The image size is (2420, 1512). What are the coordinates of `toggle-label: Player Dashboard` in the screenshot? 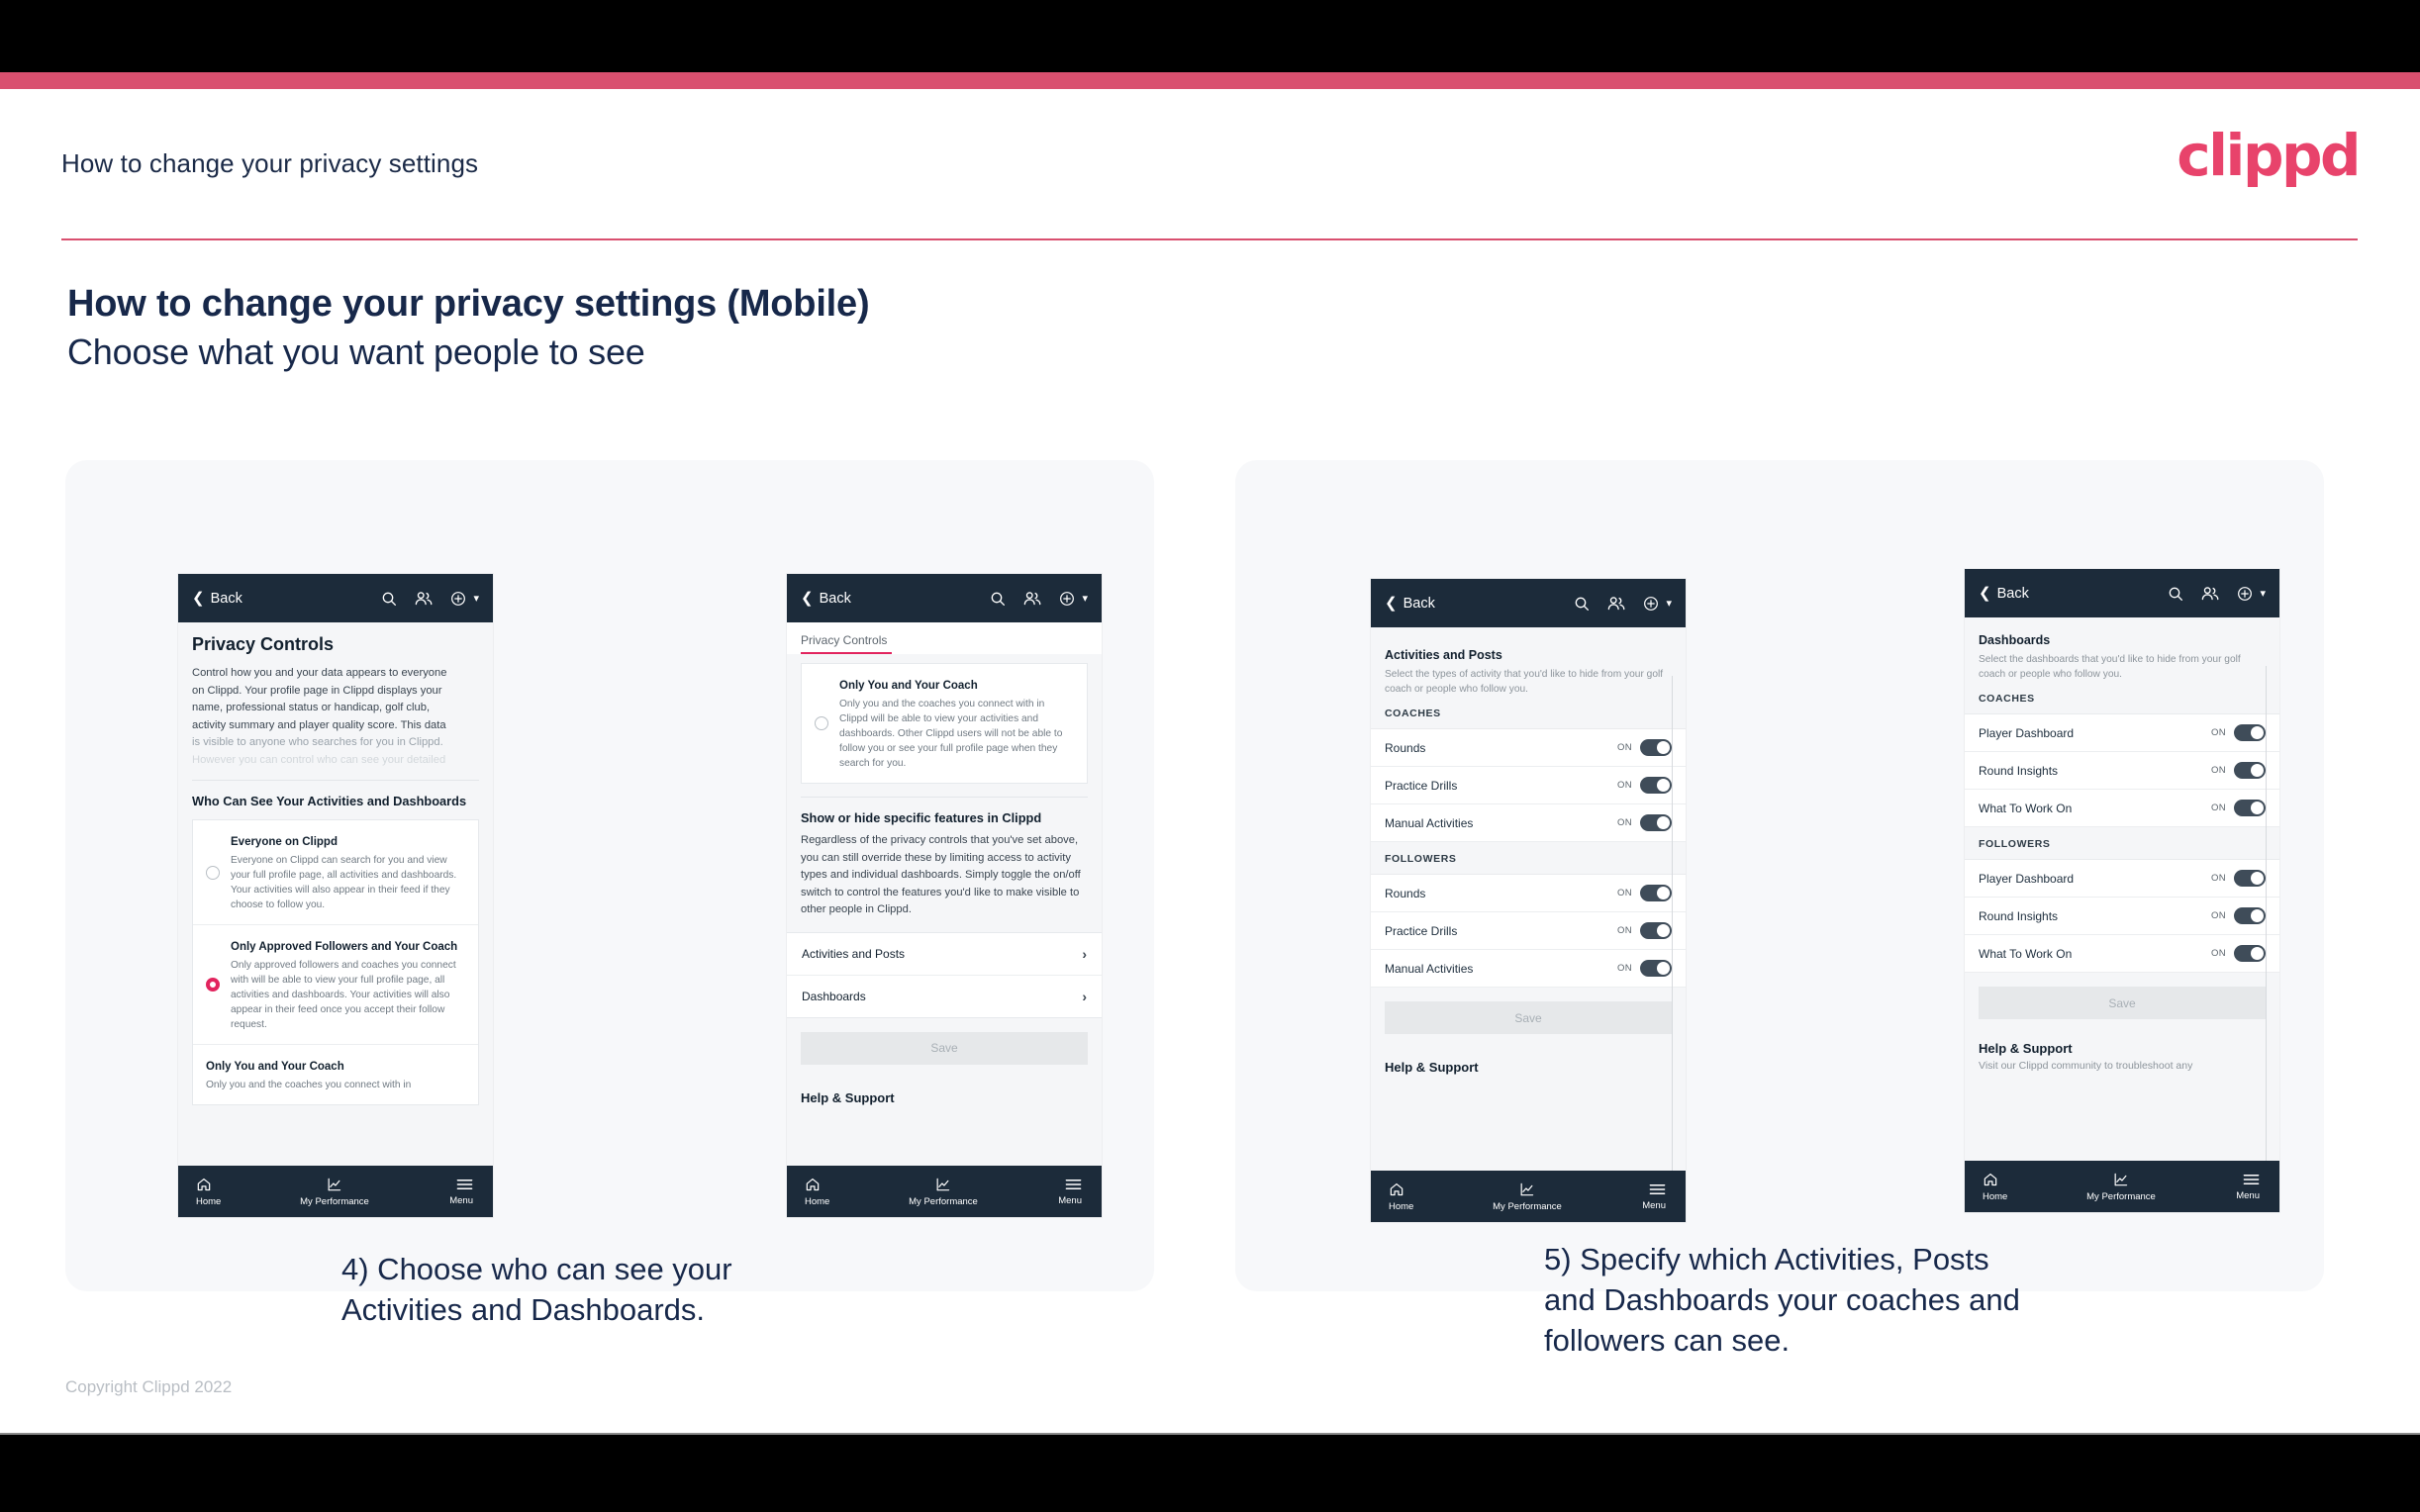 It's located at (2027, 733).